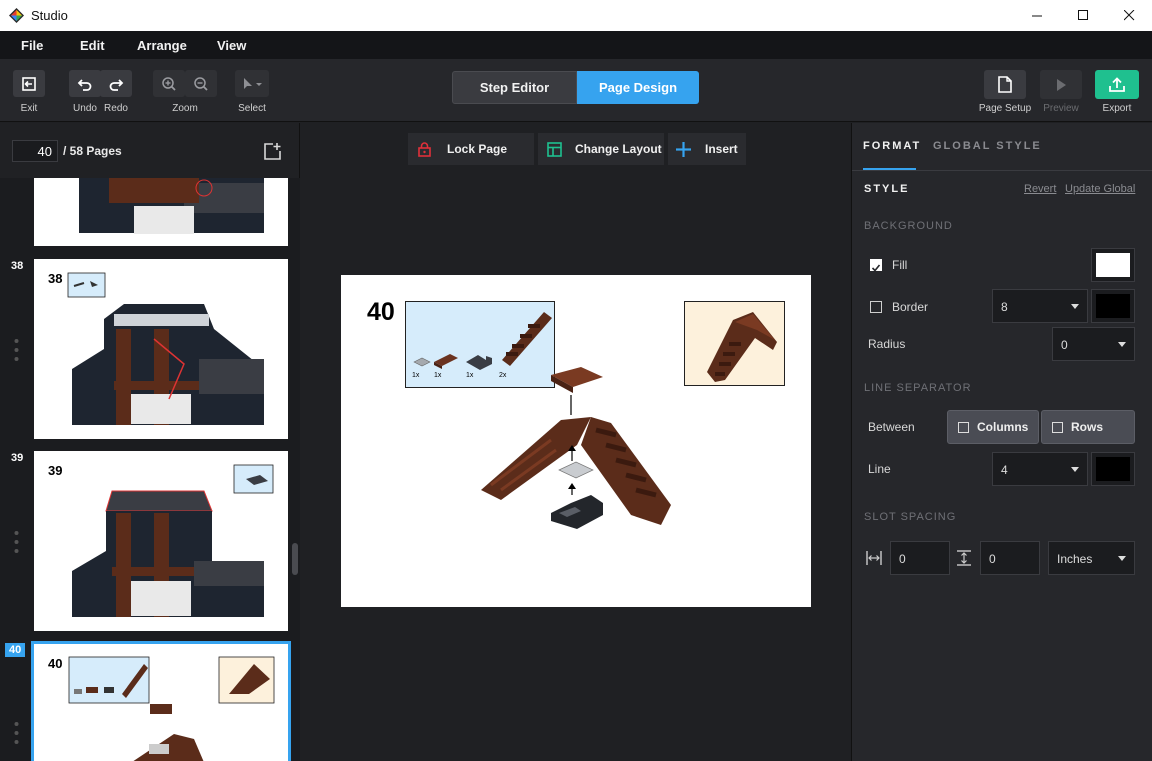 The height and width of the screenshot is (761, 1152). Describe the element at coordinates (1061, 108) in the screenshot. I see `preview-label: Preview` at that location.